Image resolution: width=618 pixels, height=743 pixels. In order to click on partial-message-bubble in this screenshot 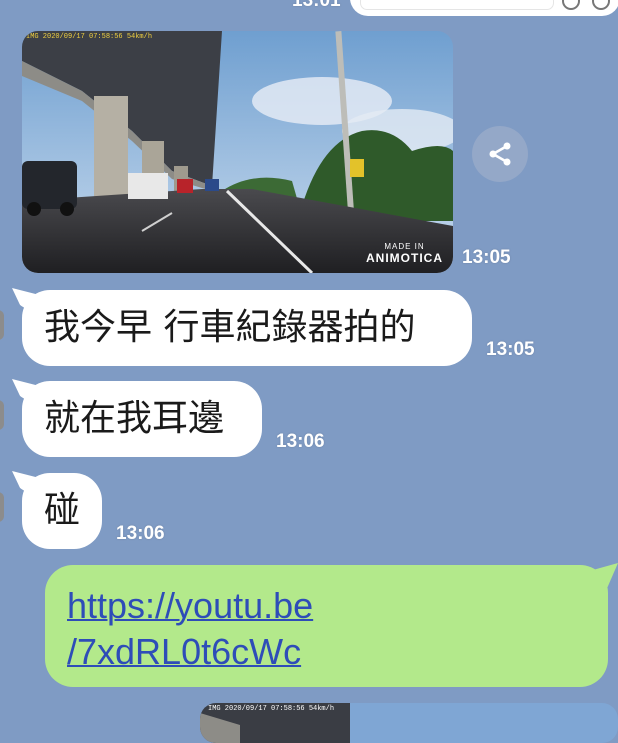, I will do `click(484, 8)`.